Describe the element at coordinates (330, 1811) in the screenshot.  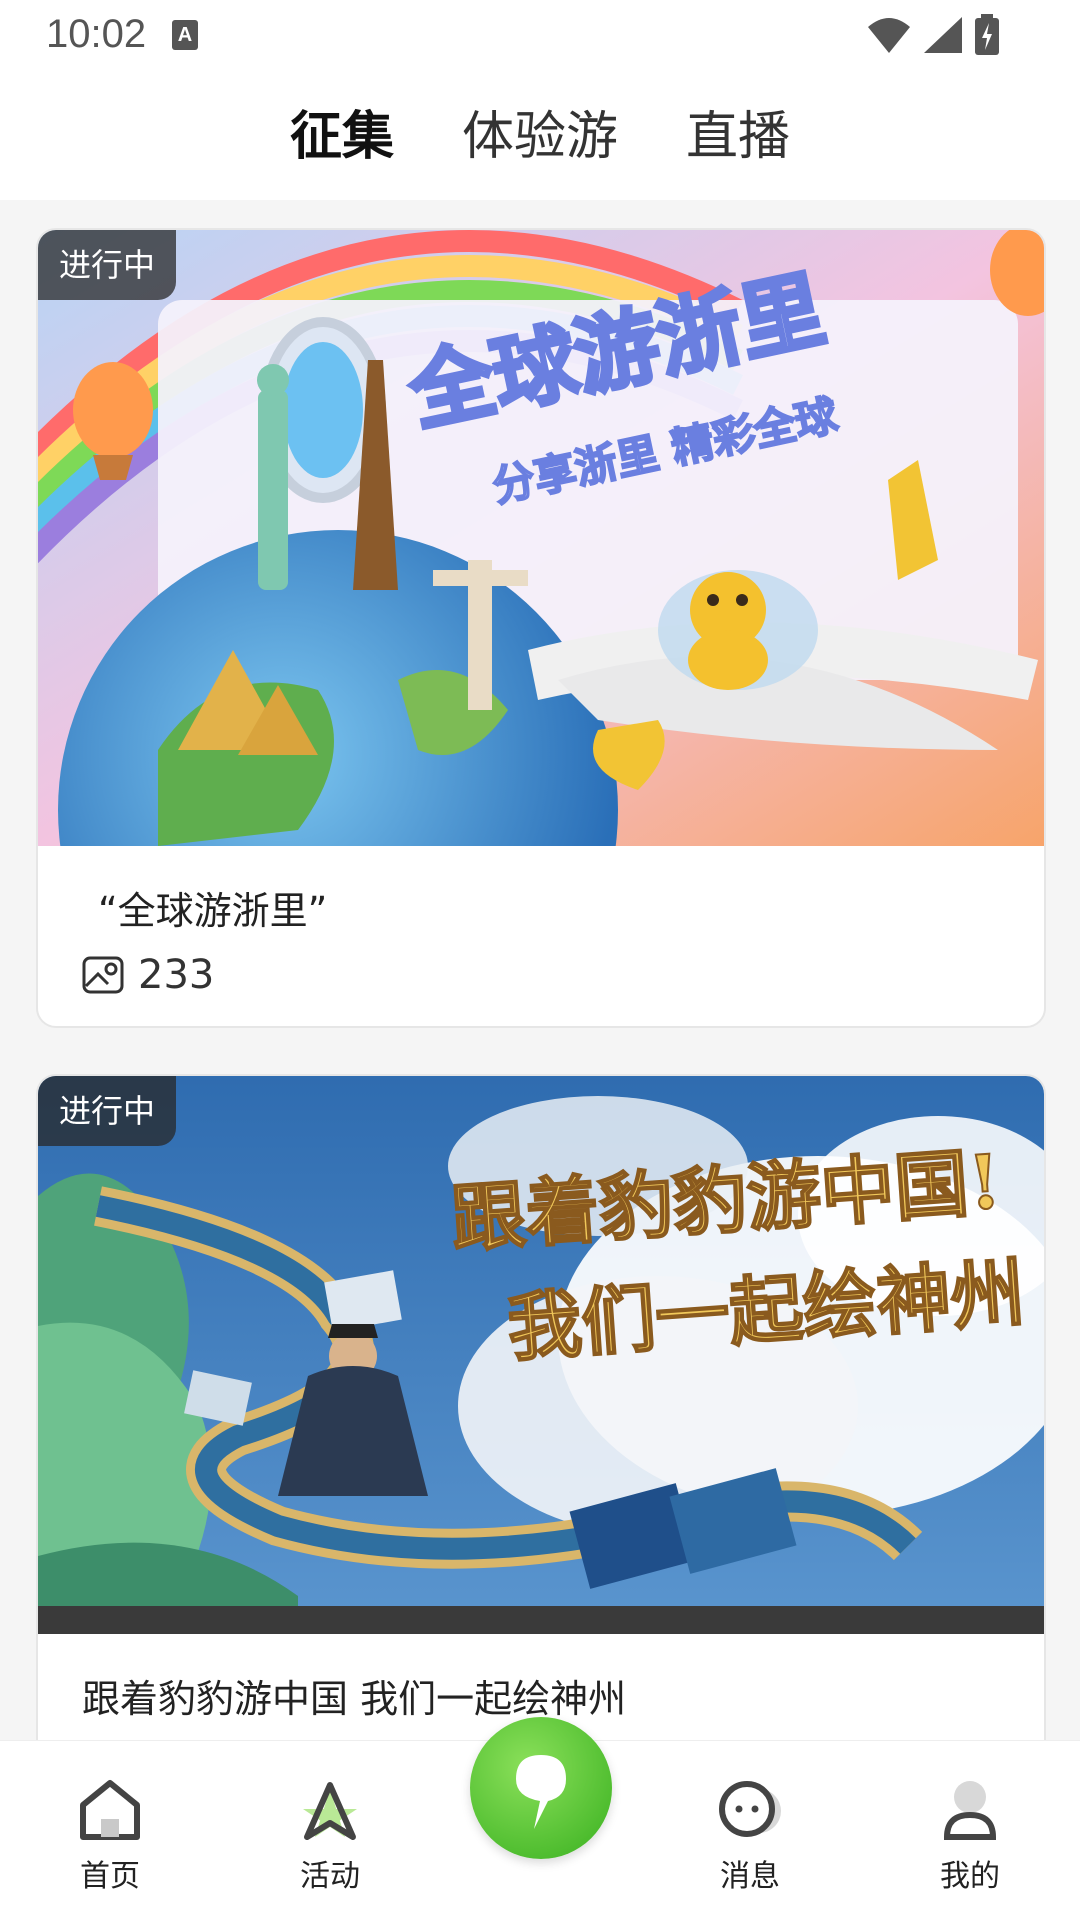
I see `activity-icon` at that location.